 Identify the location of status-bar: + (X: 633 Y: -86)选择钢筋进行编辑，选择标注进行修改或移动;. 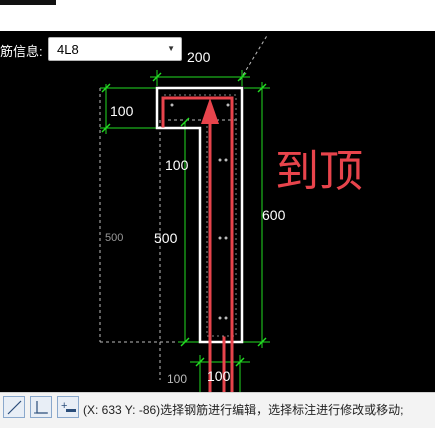
(217, 410).